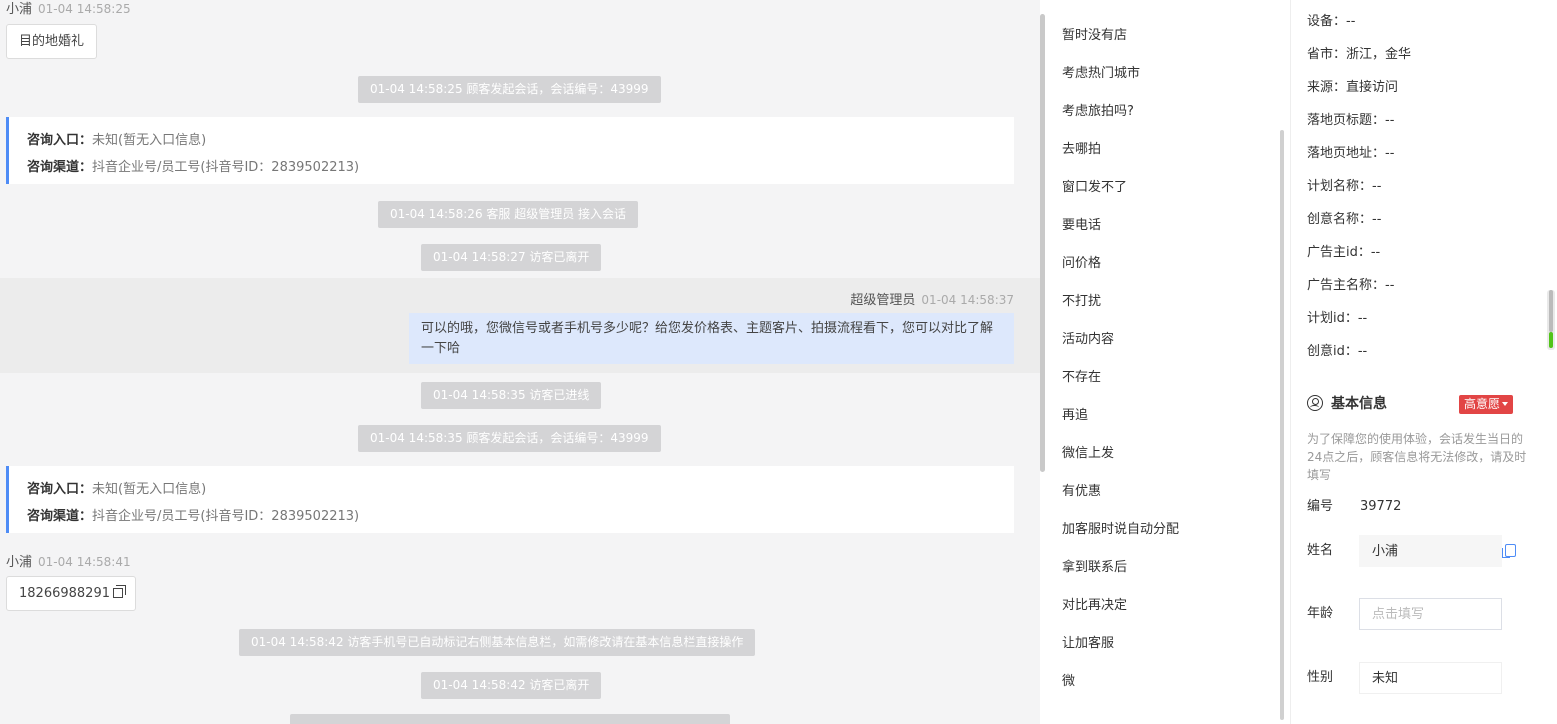 The image size is (1557, 724). Describe the element at coordinates (1094, 188) in the screenshot. I see `quick-reply-item: 窗口发不了` at that location.